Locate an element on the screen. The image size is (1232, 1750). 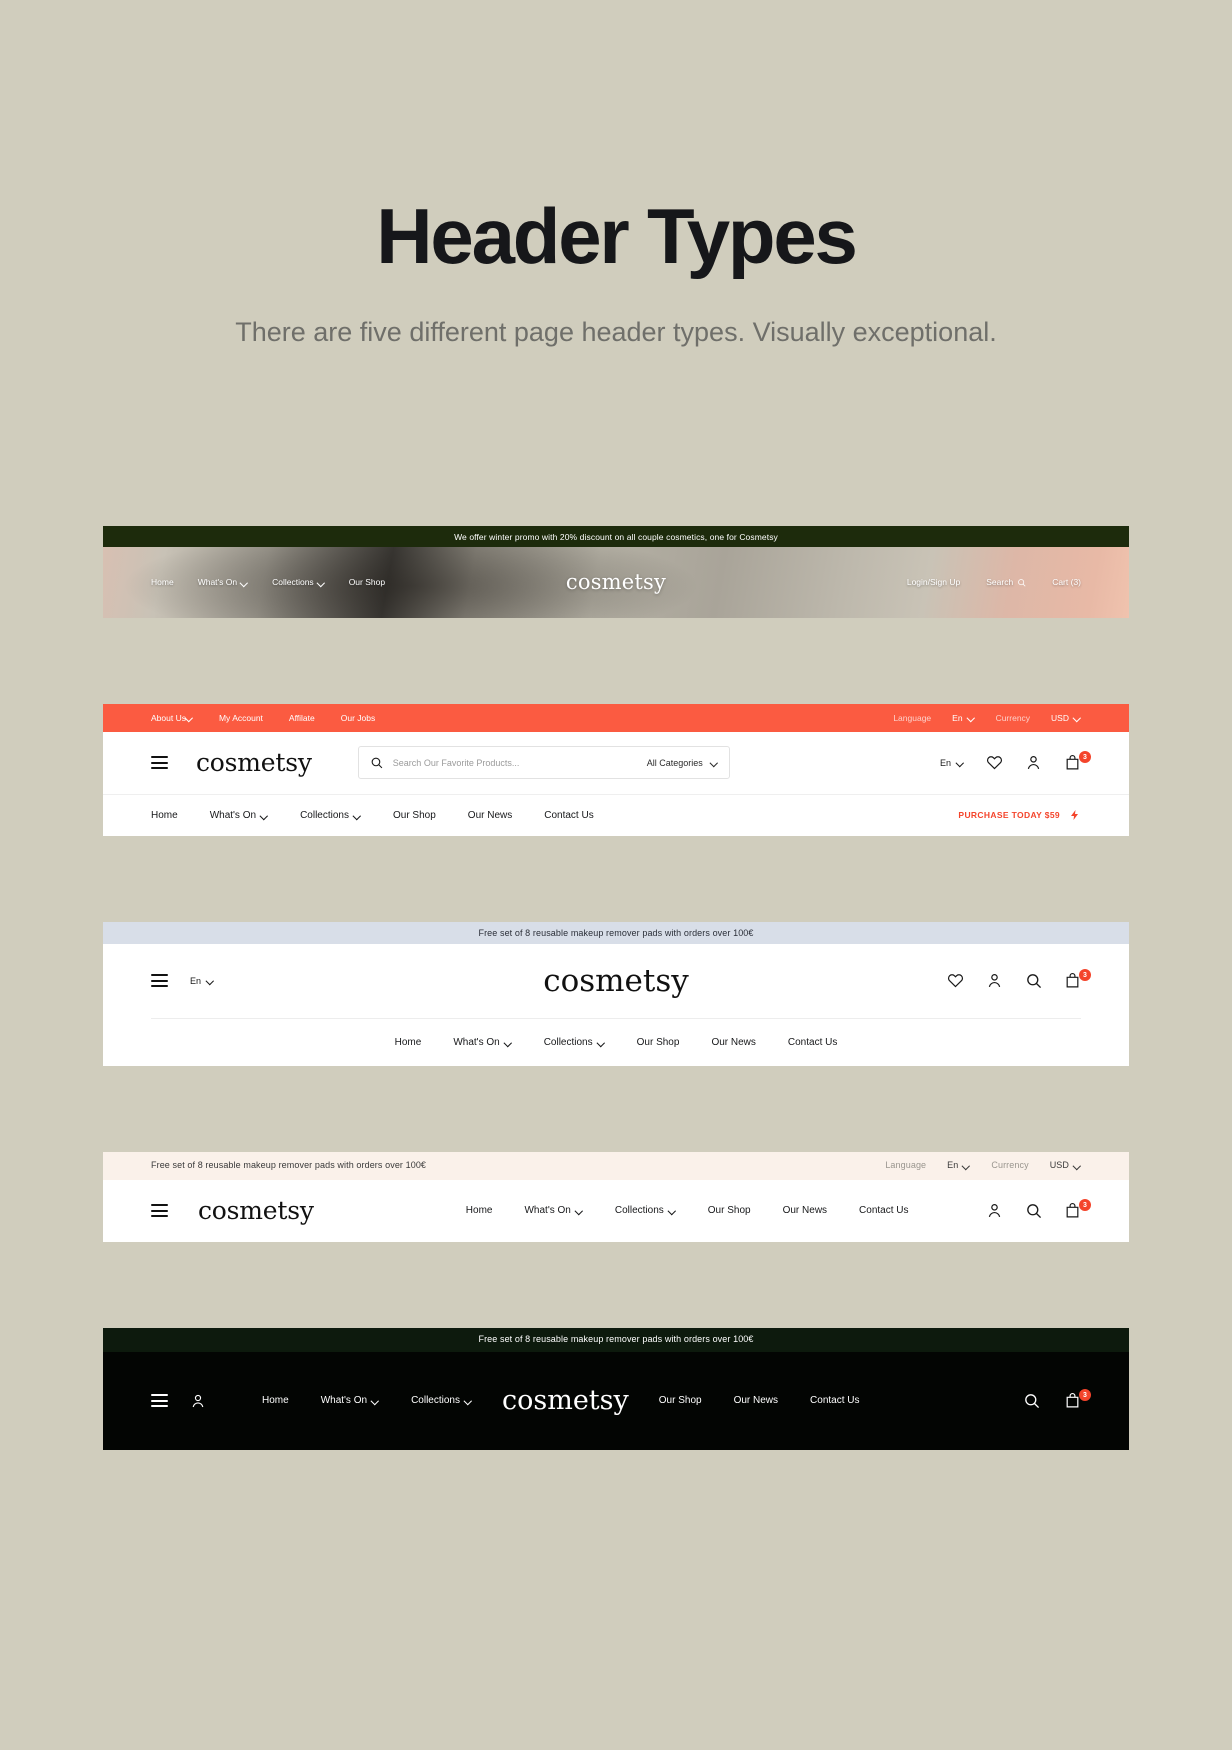
topbar-item-about-us: About Us is located at coordinates (172, 718).